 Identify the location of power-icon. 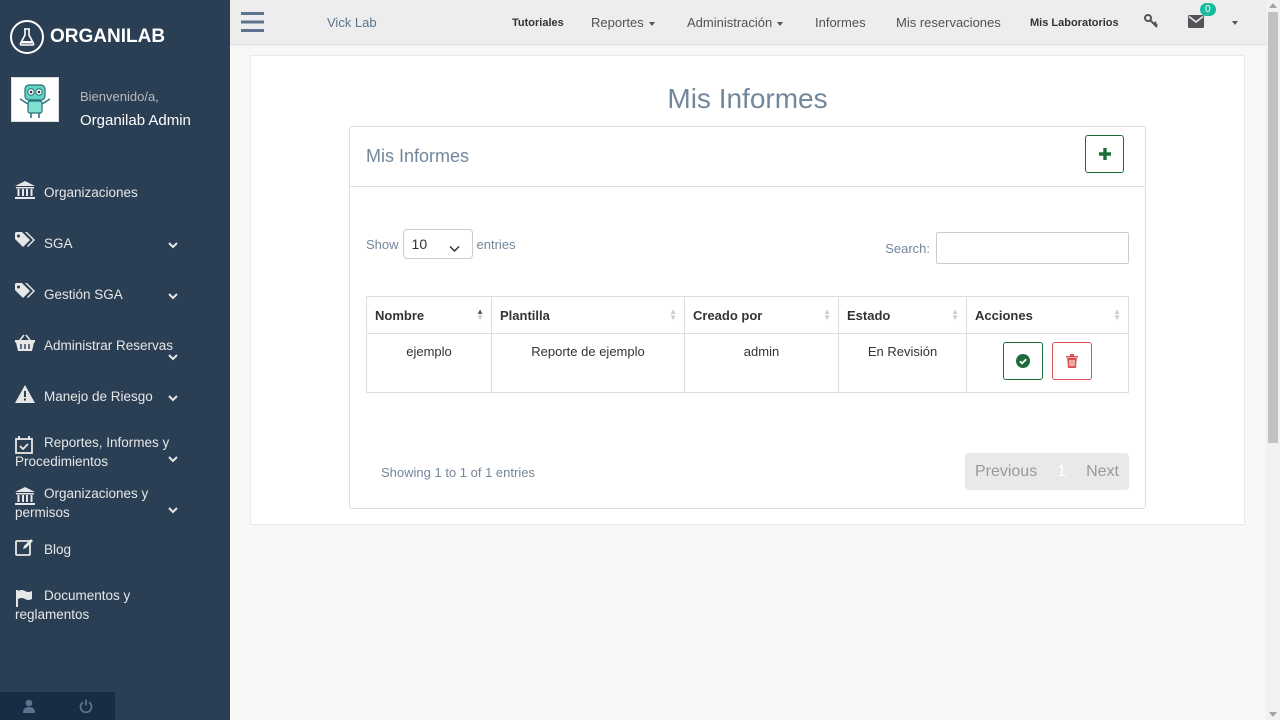
(87, 706).